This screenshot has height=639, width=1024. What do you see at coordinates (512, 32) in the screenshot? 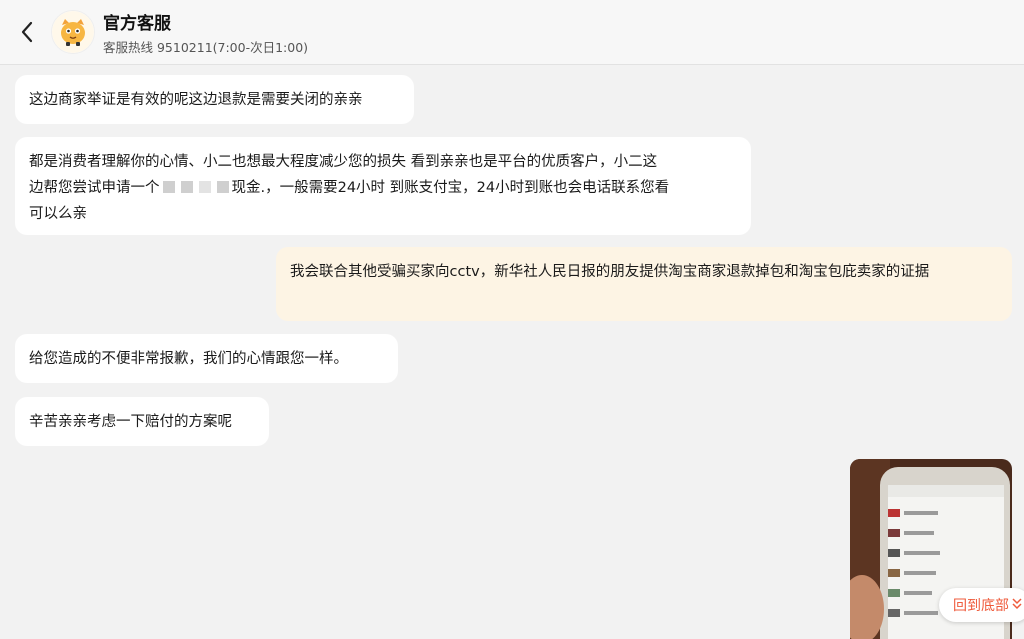
I see `chat-header: 官方客服 客服热线 9510211(7:00-次日1:00)` at bounding box center [512, 32].